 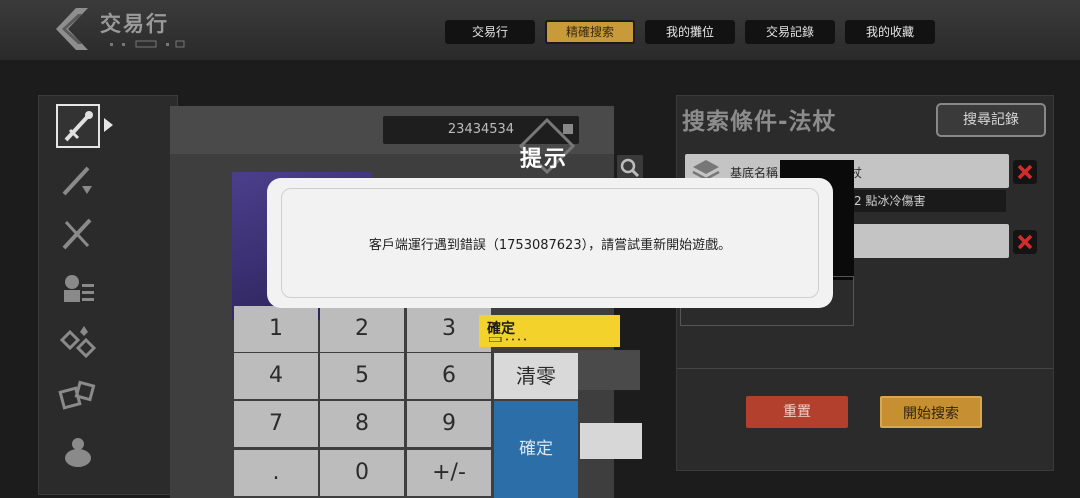 I want to click on gems-icon, so click(x=78, y=342).